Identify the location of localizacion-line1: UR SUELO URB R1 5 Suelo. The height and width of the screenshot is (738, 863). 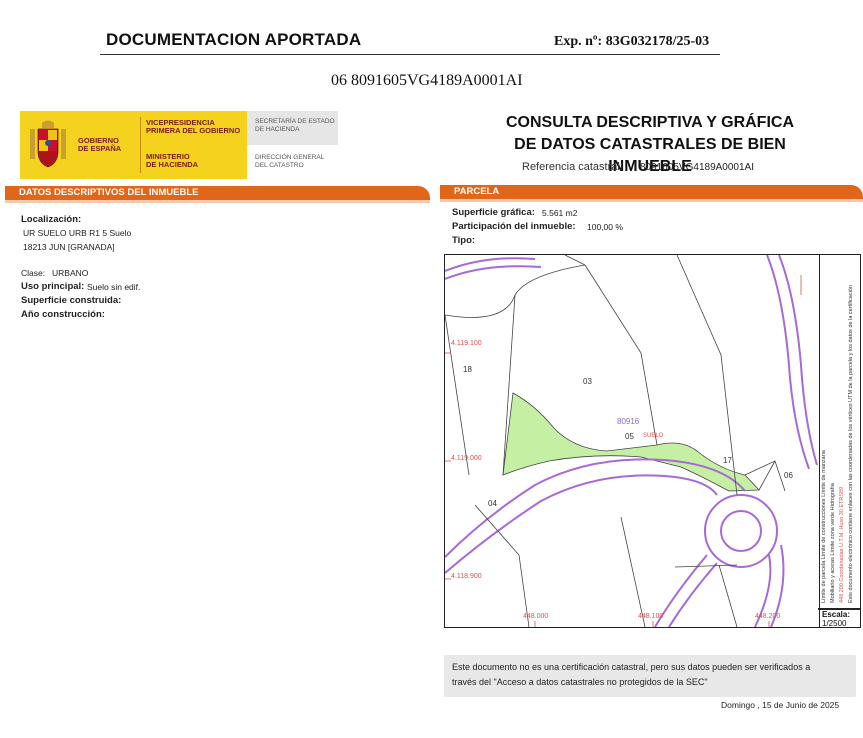
(77, 233).